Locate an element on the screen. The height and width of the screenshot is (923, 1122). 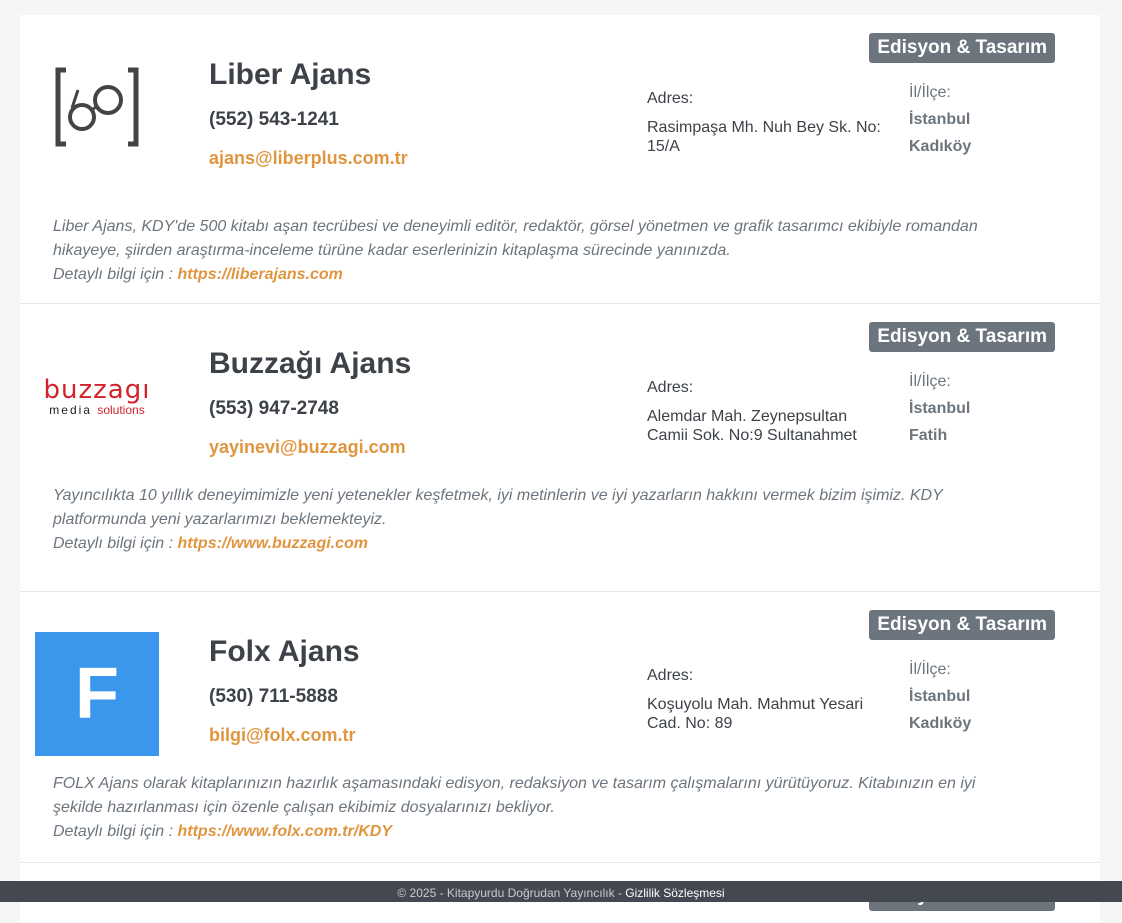
website-link: https://www.buzzagi.com is located at coordinates (273, 543).